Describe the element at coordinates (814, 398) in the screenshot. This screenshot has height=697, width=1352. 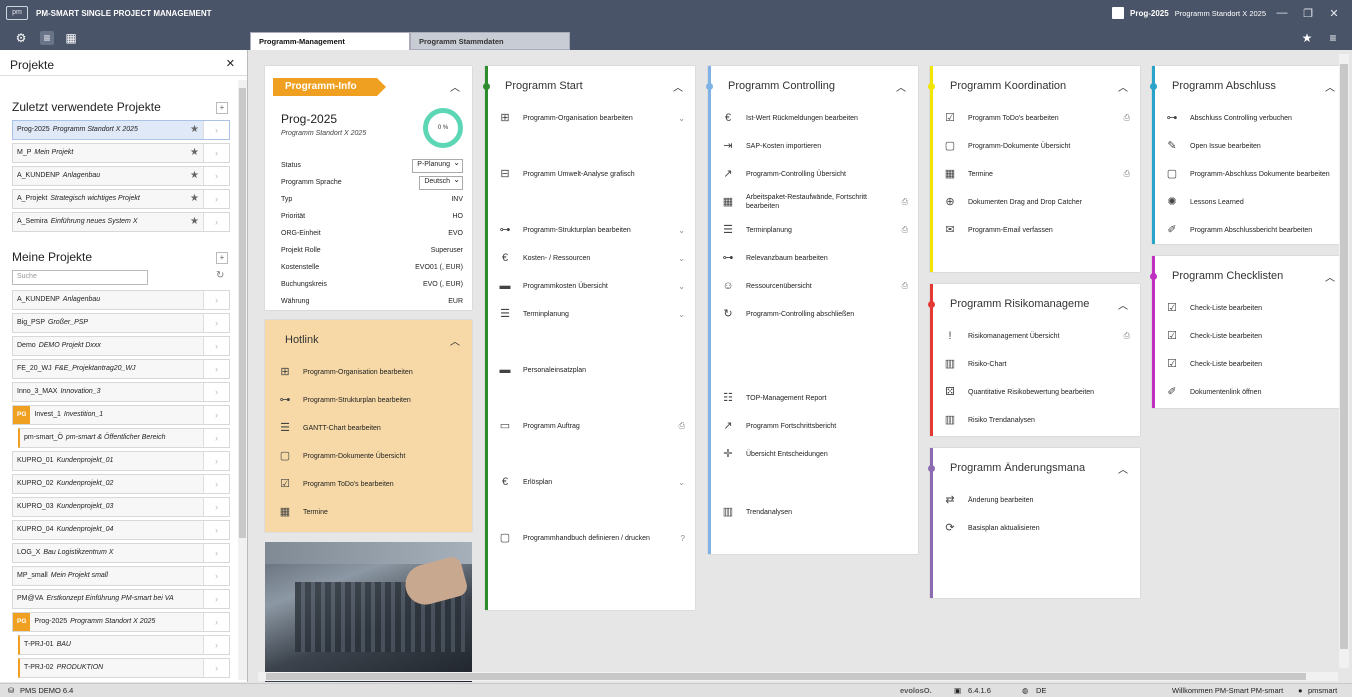
I see `panel-menu-item: ☷ TOP-Management Report` at that location.